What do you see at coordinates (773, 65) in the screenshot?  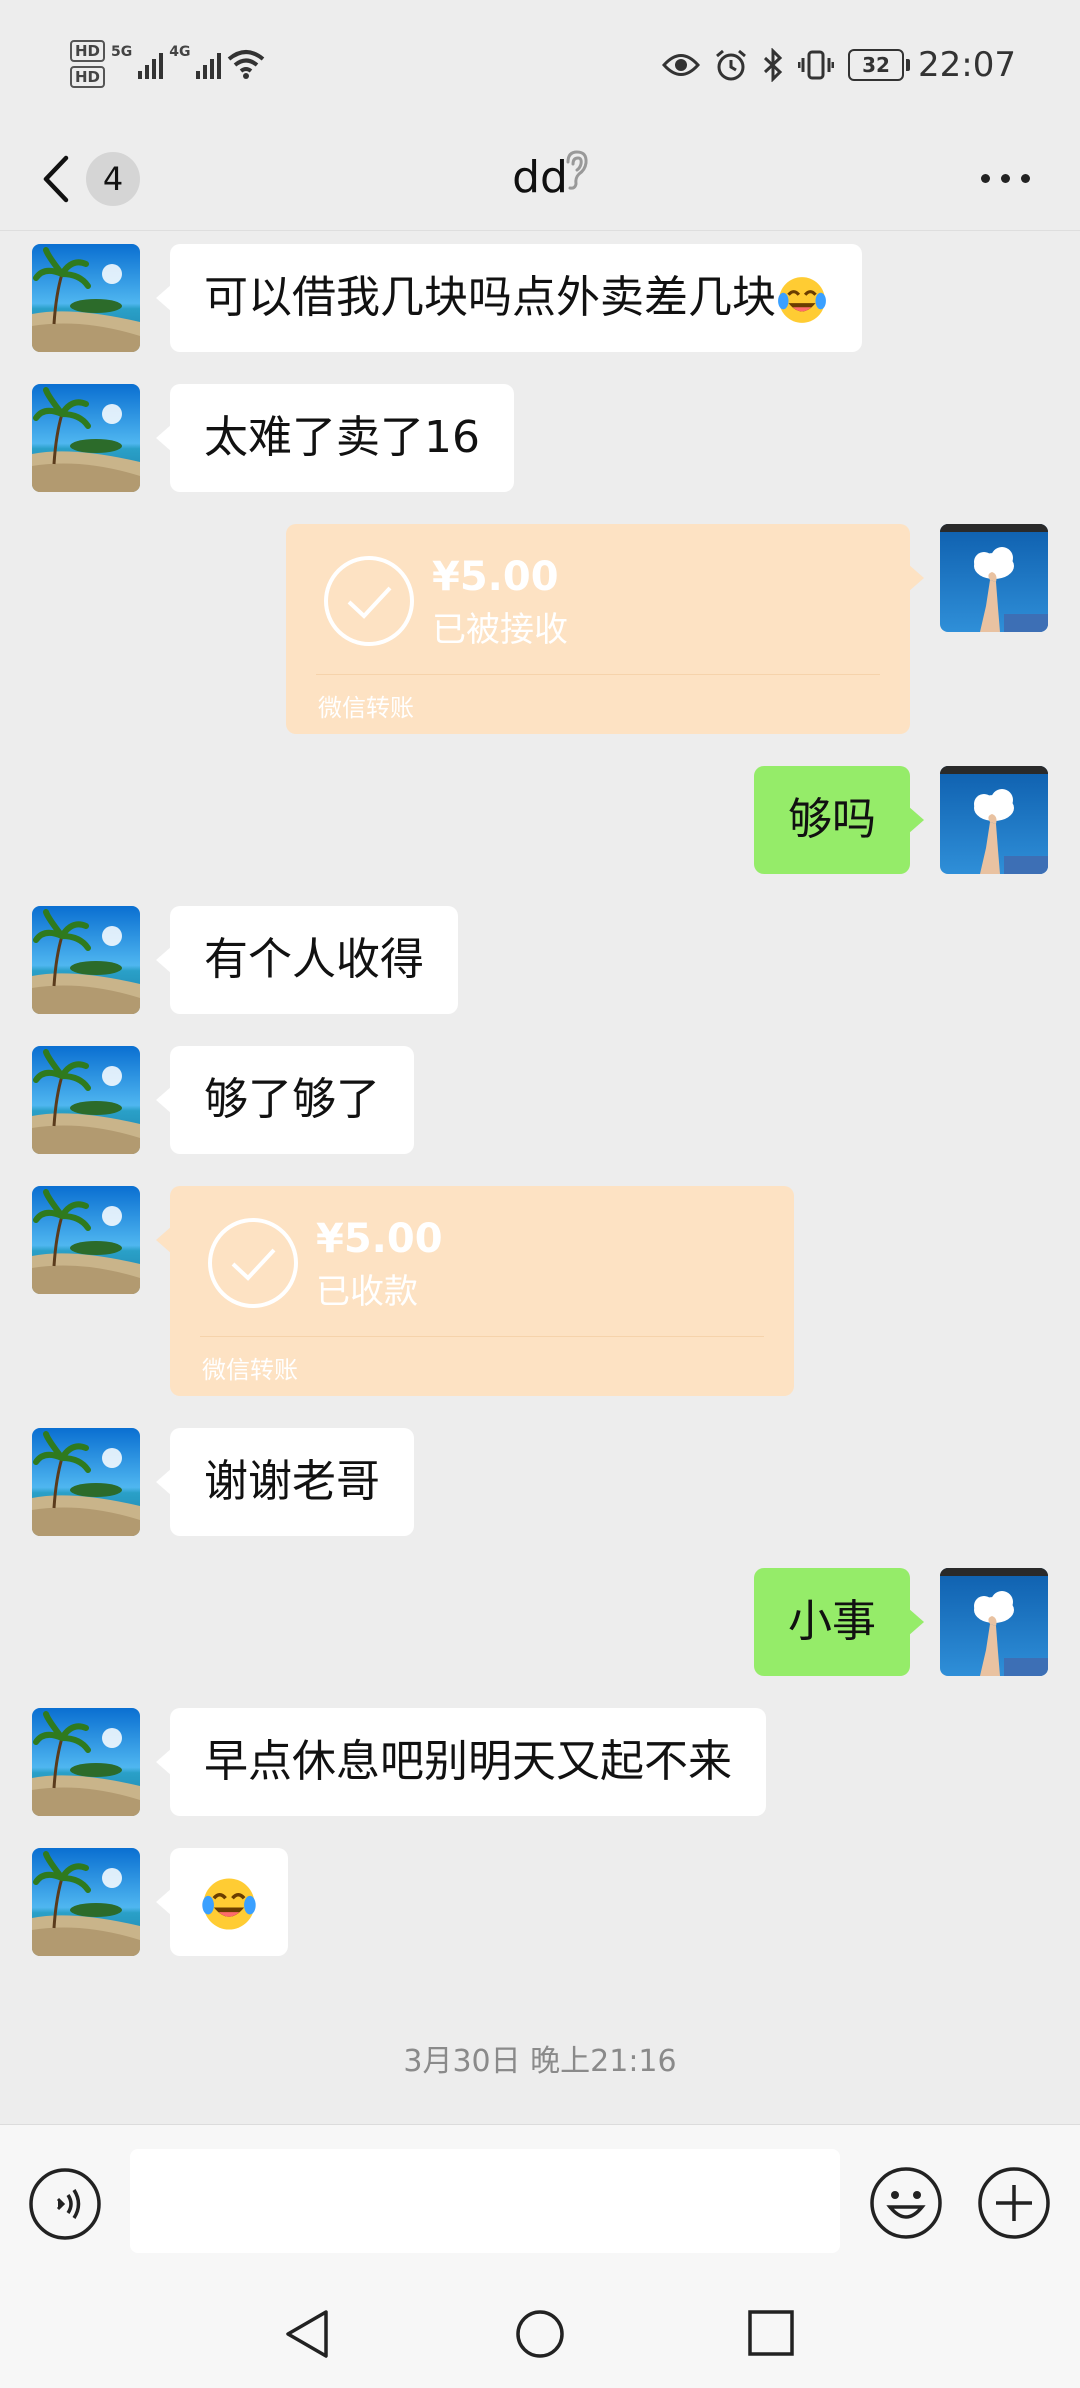 I see `bluetooth-icon` at bounding box center [773, 65].